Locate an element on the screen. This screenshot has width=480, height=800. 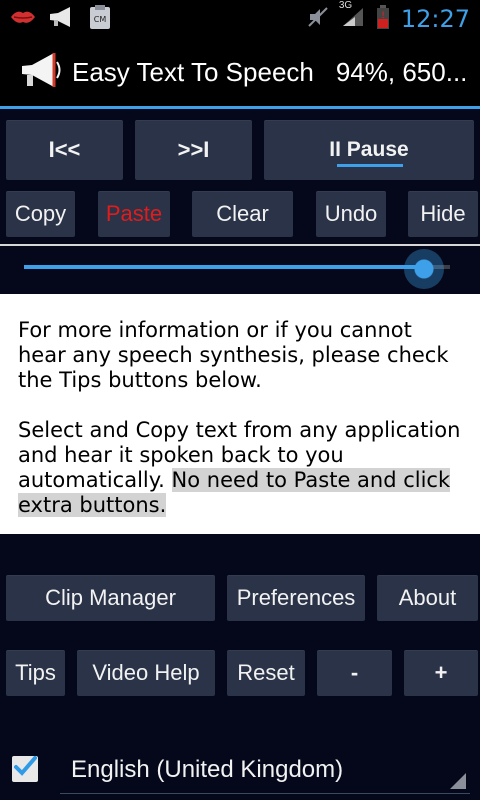
undo-button: Undo is located at coordinates (351, 214).